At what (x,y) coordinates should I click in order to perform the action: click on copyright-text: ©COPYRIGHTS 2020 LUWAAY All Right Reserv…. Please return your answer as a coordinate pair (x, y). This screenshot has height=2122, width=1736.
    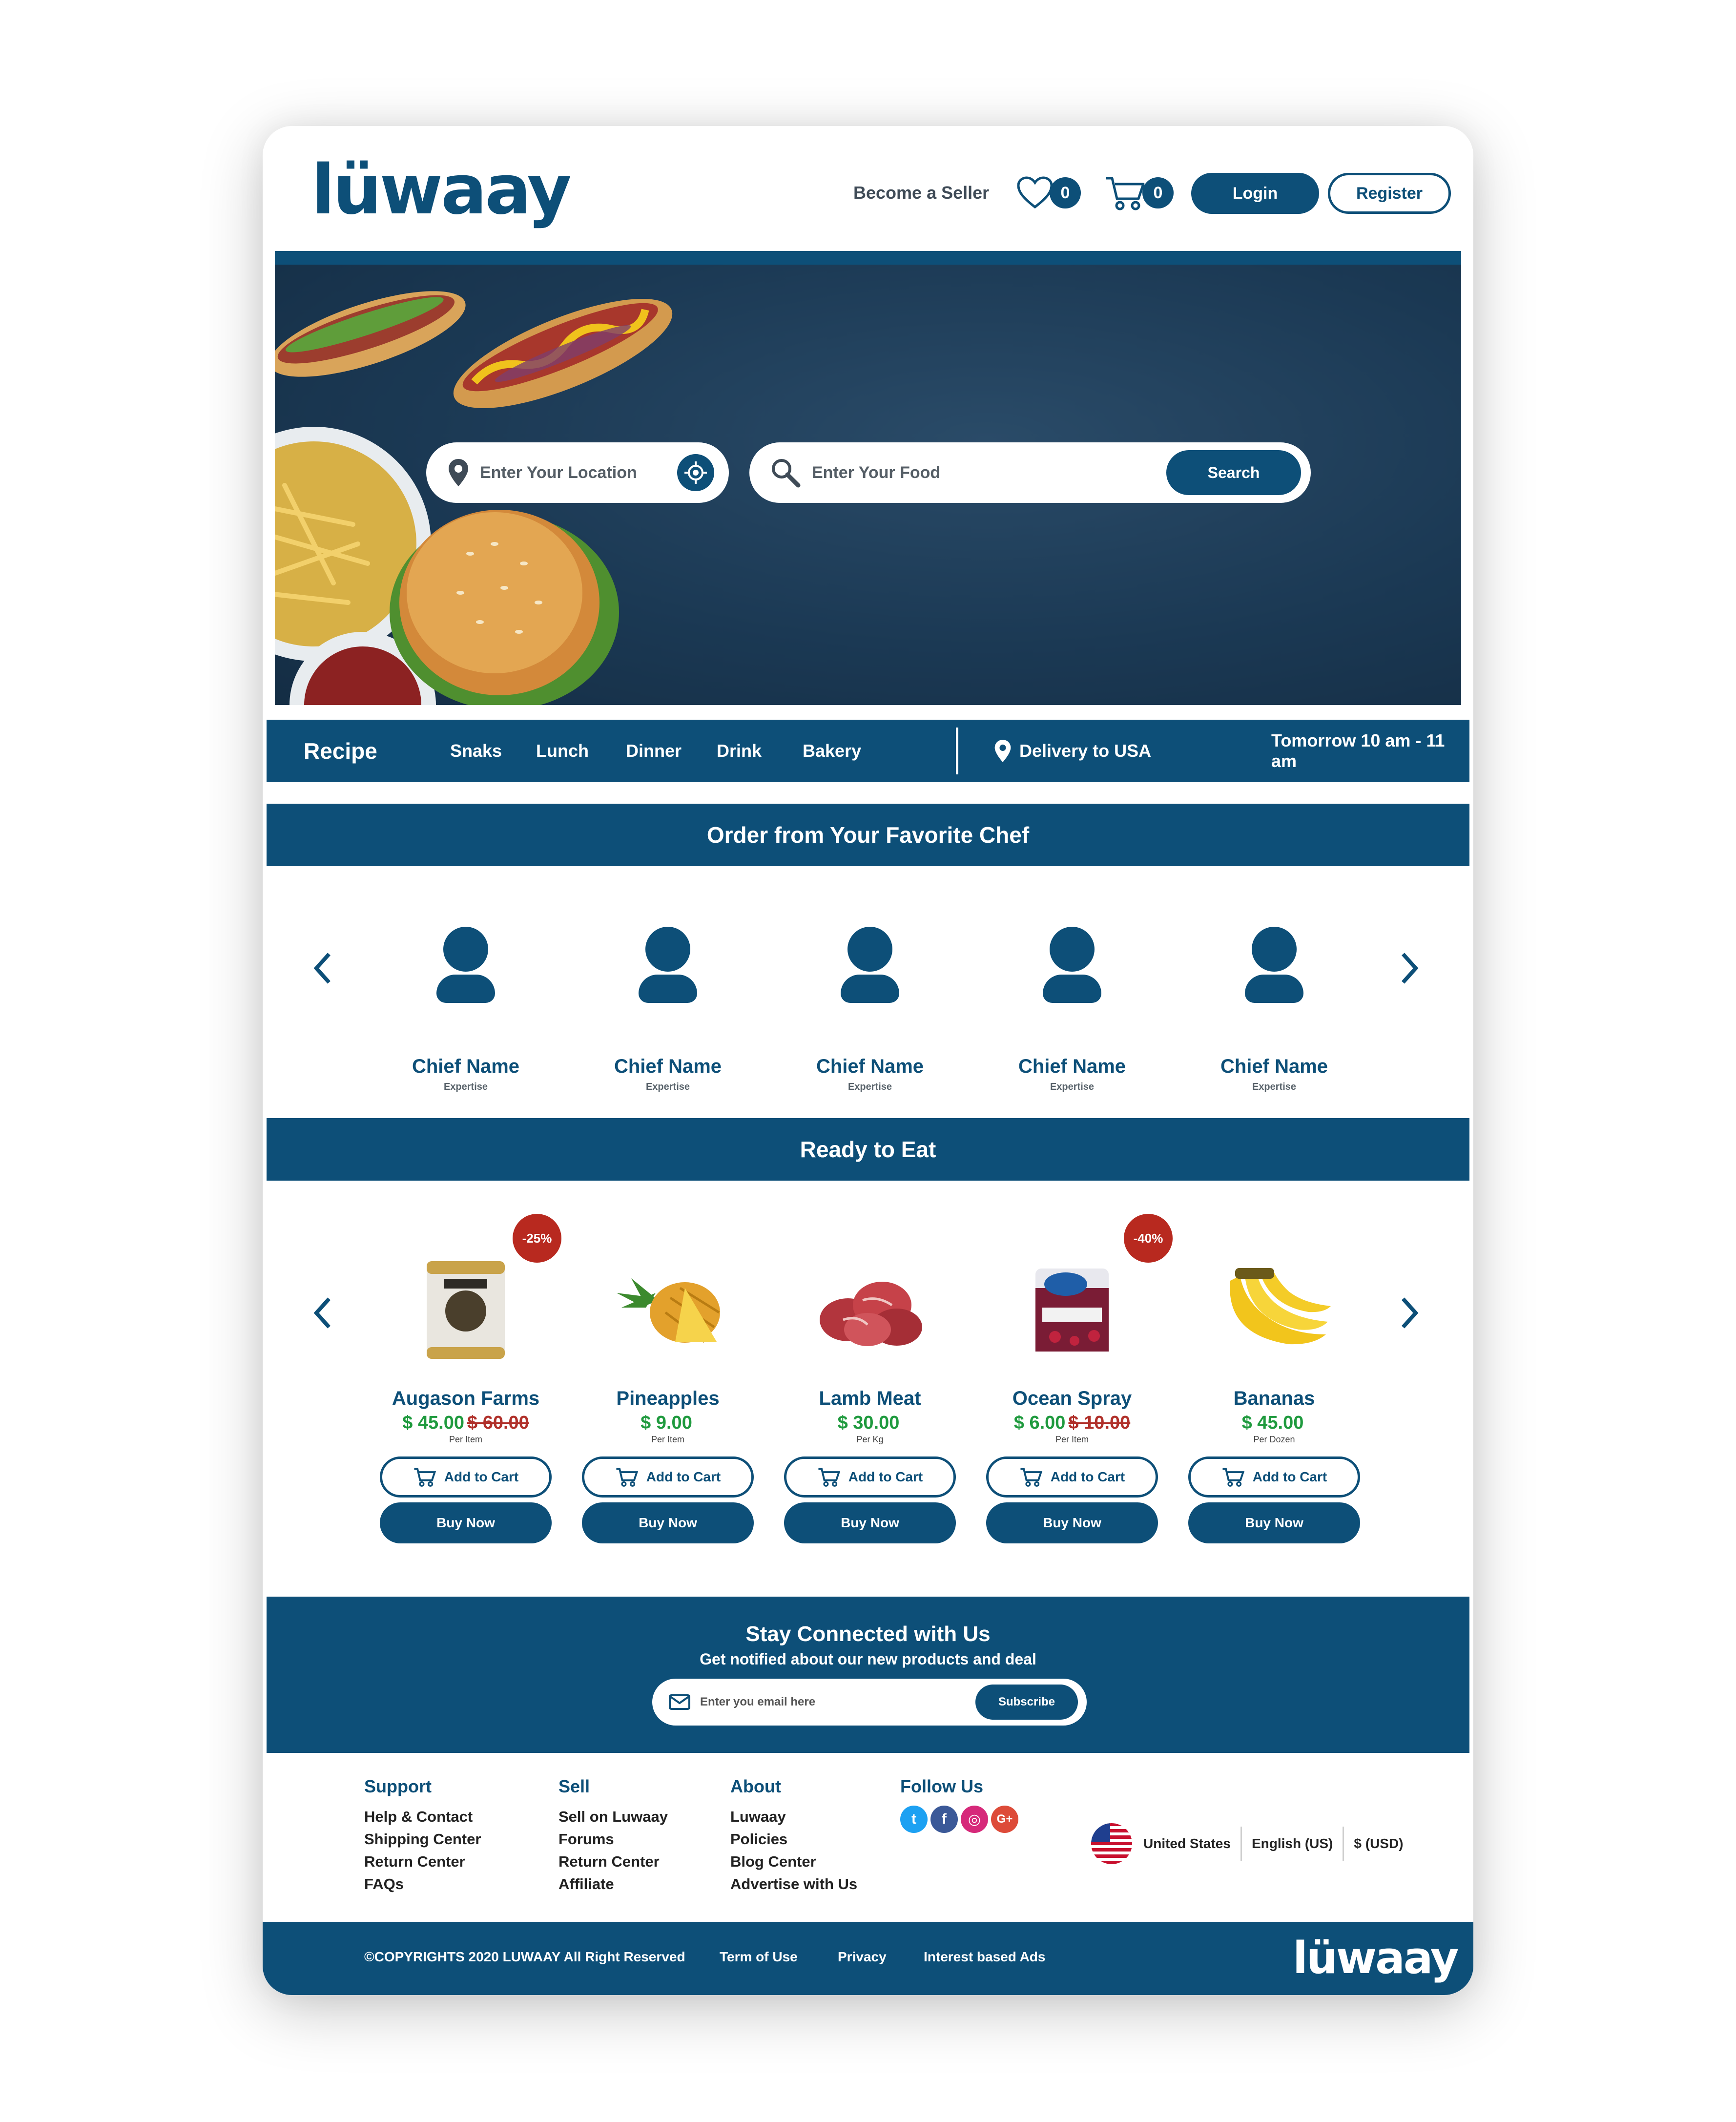
    Looking at the image, I should click on (524, 1957).